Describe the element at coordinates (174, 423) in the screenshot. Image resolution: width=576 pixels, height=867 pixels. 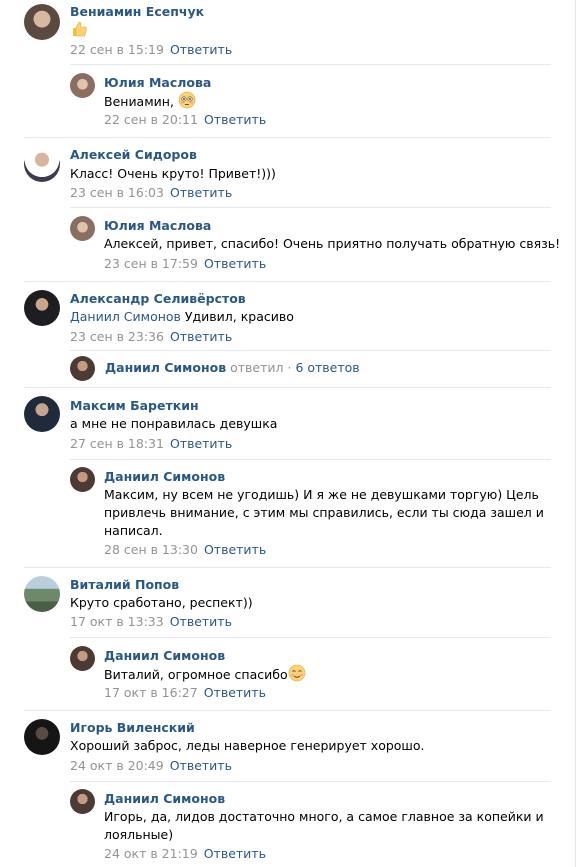
I see `comment-text: а мне не понравилась девушка` at that location.